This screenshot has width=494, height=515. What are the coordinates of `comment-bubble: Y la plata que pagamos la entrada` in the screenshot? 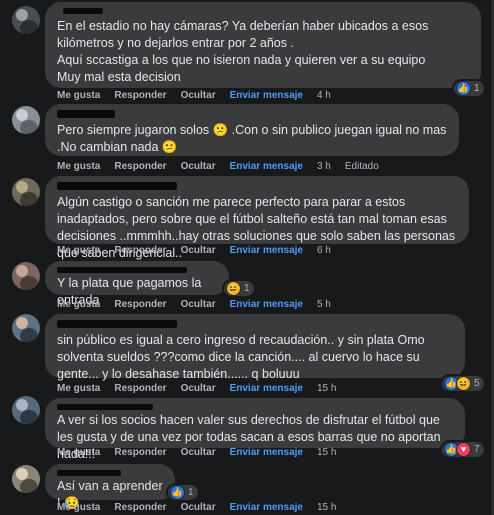 It's located at (137, 284).